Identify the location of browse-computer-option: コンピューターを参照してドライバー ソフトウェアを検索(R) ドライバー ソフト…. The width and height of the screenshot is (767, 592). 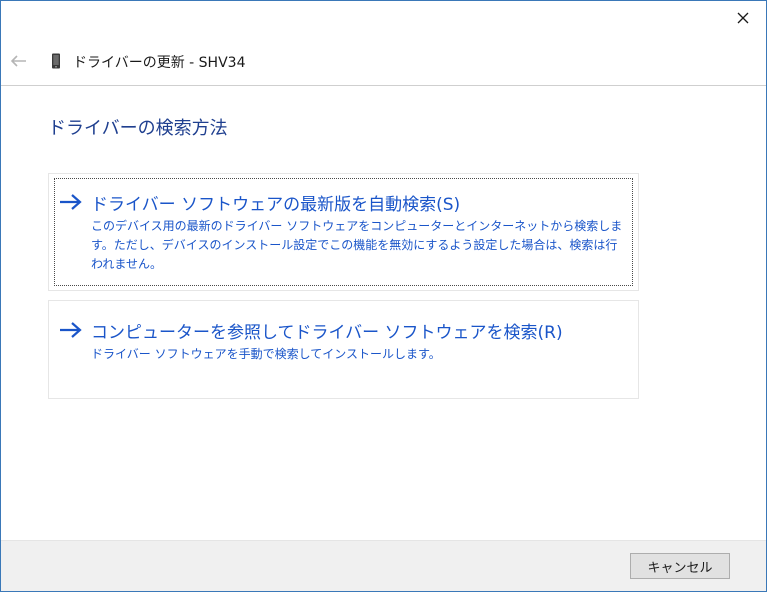
(343, 349).